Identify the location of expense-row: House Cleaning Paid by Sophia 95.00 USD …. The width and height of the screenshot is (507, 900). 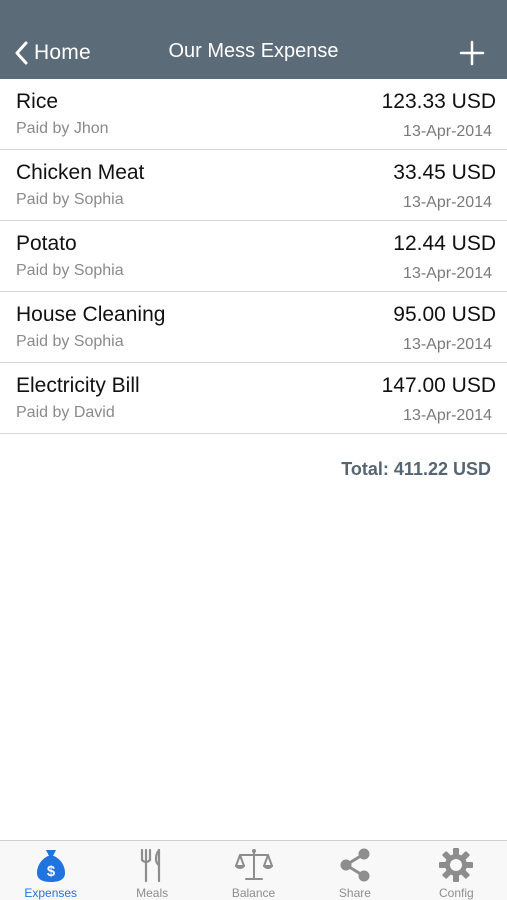
(253, 327).